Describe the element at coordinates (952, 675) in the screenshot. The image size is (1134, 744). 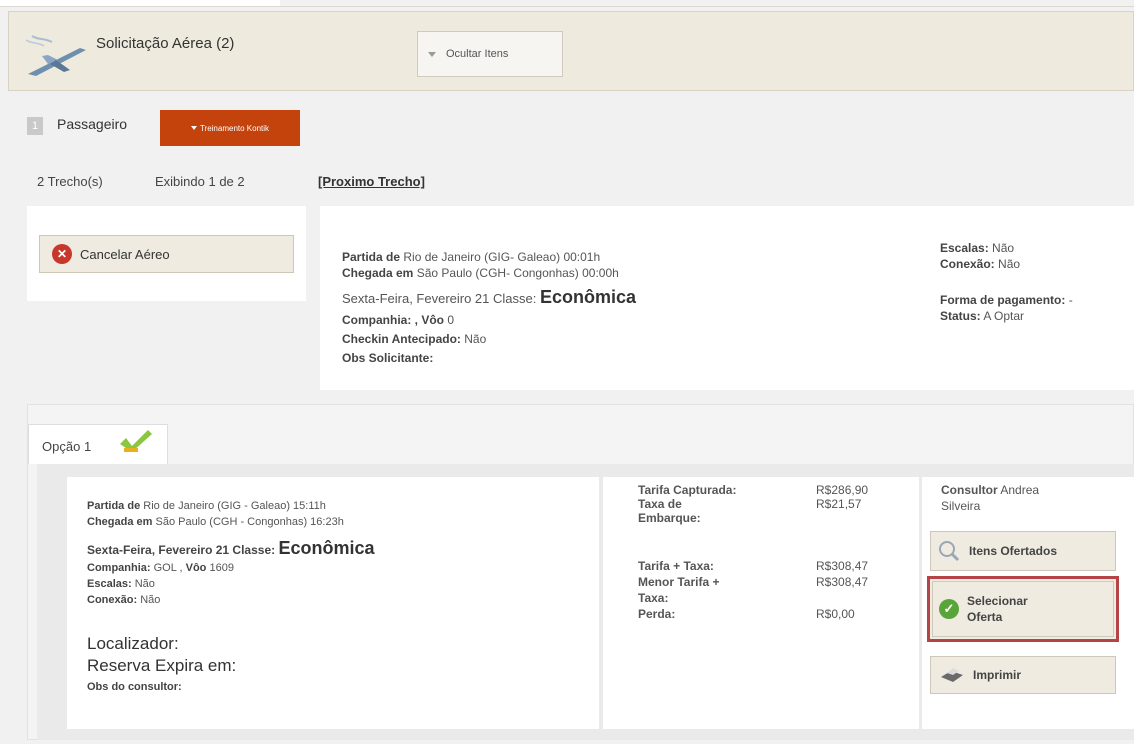
I see `printer-icon` at that location.